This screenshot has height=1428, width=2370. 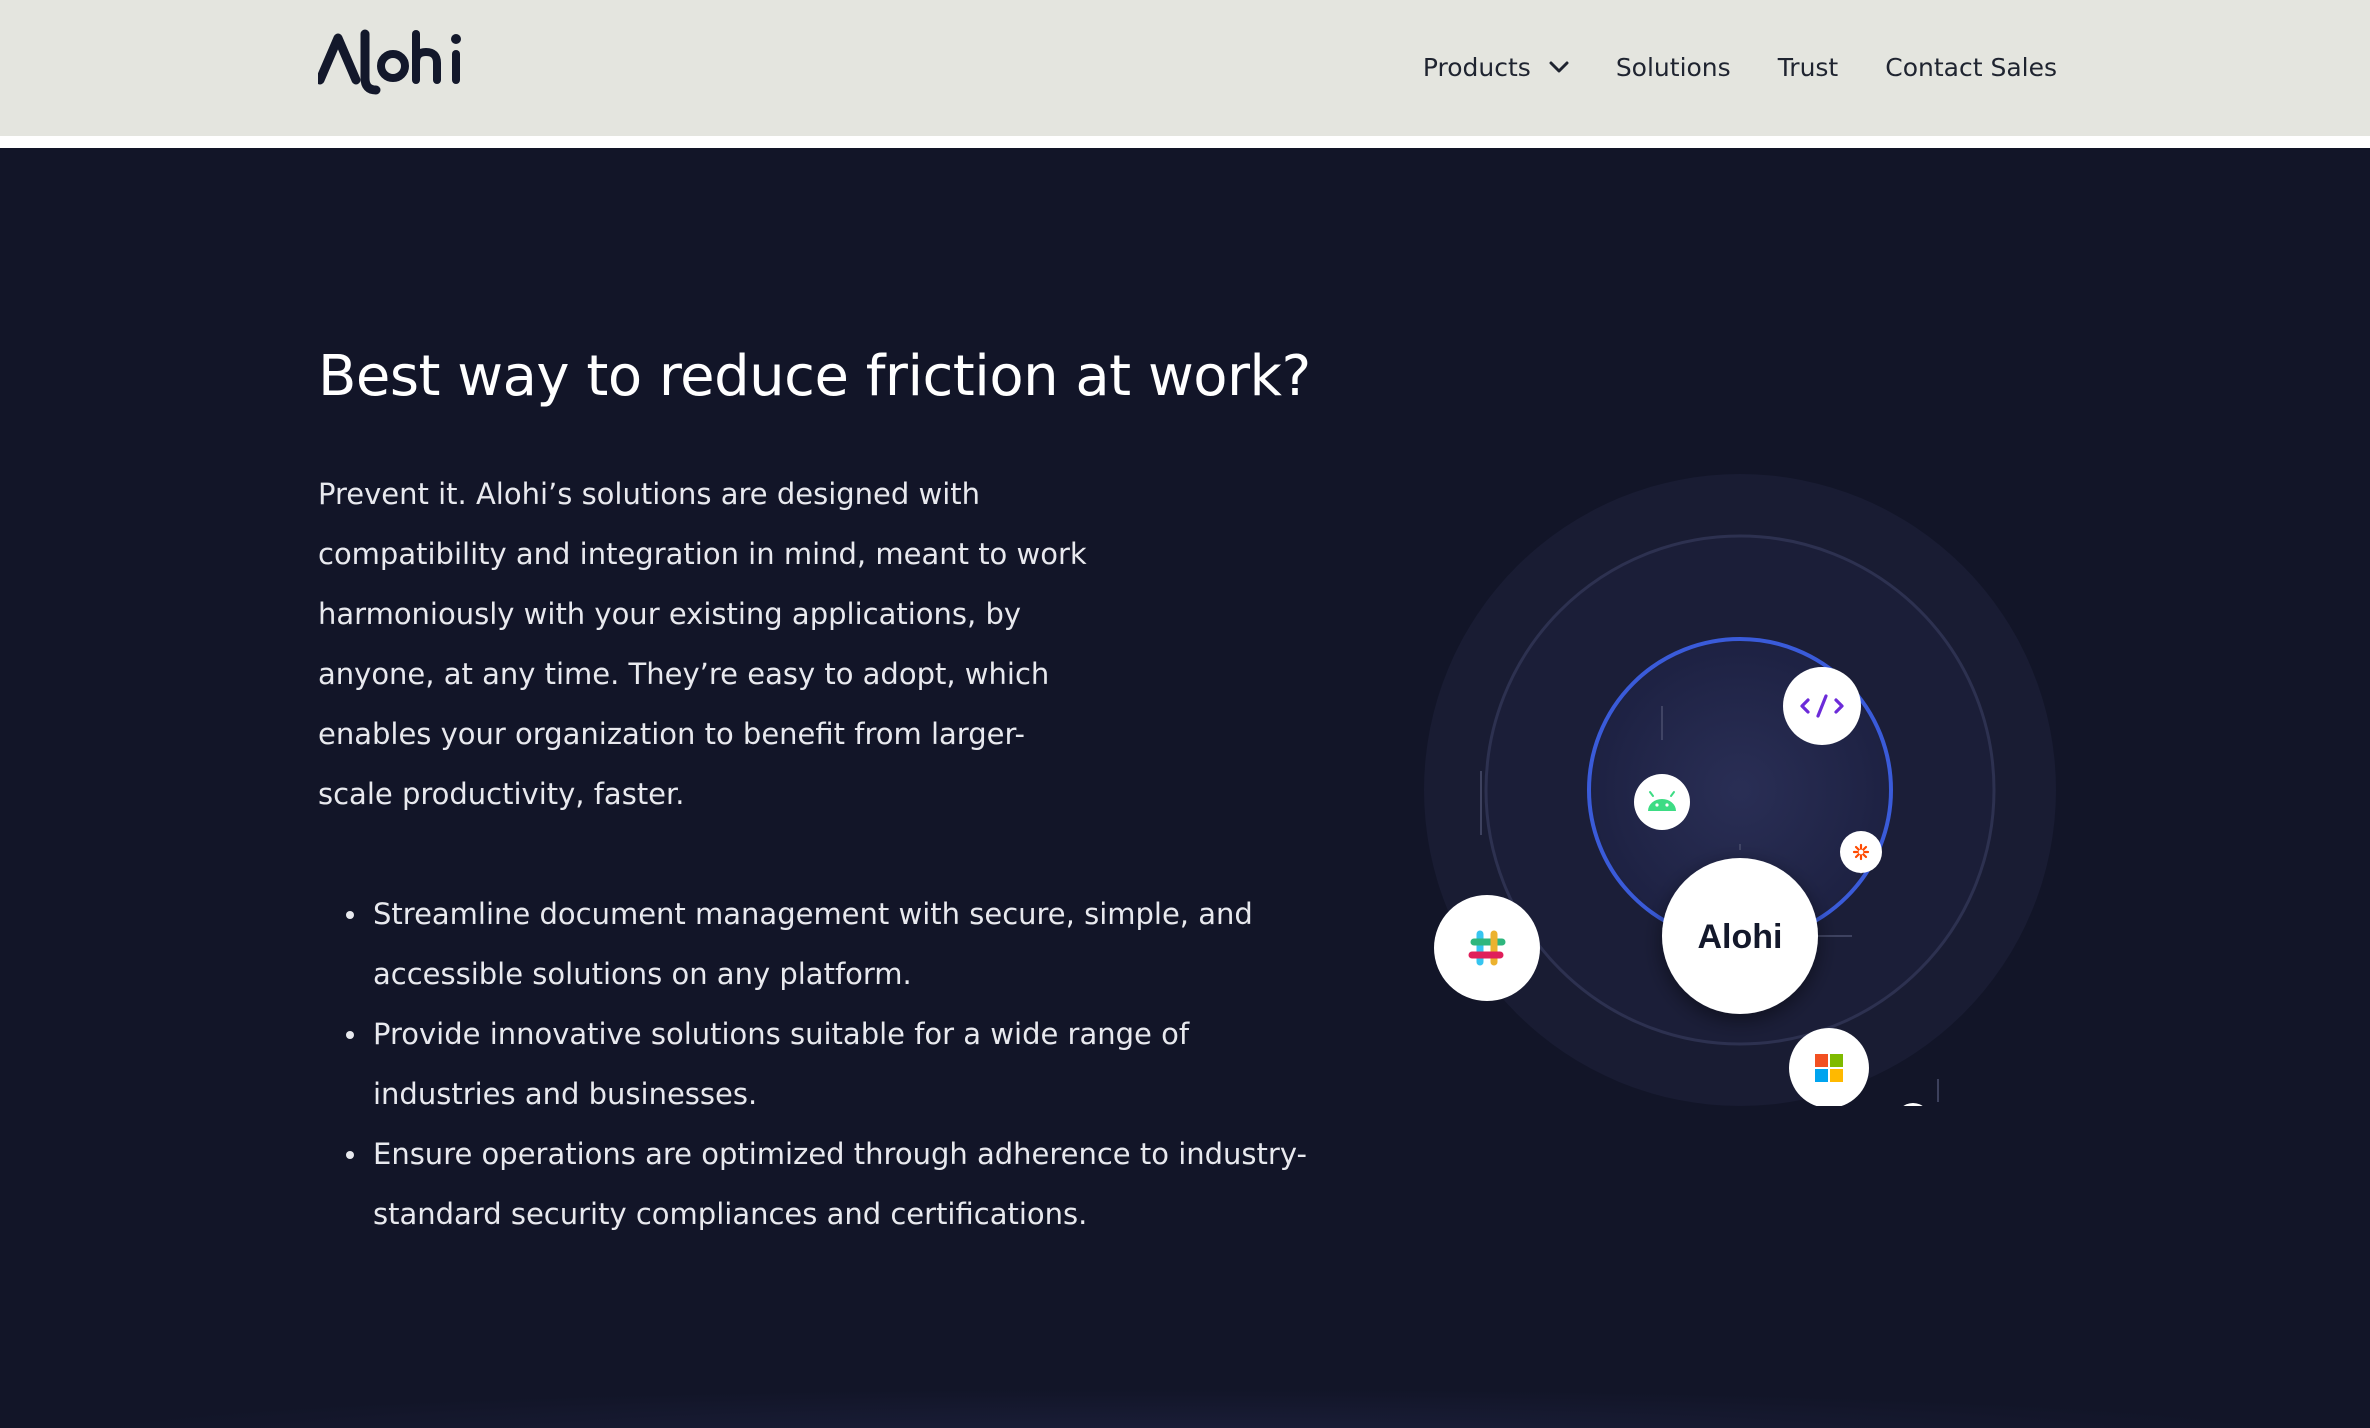 I want to click on nav-products-label: Products, so click(x=1476, y=67).